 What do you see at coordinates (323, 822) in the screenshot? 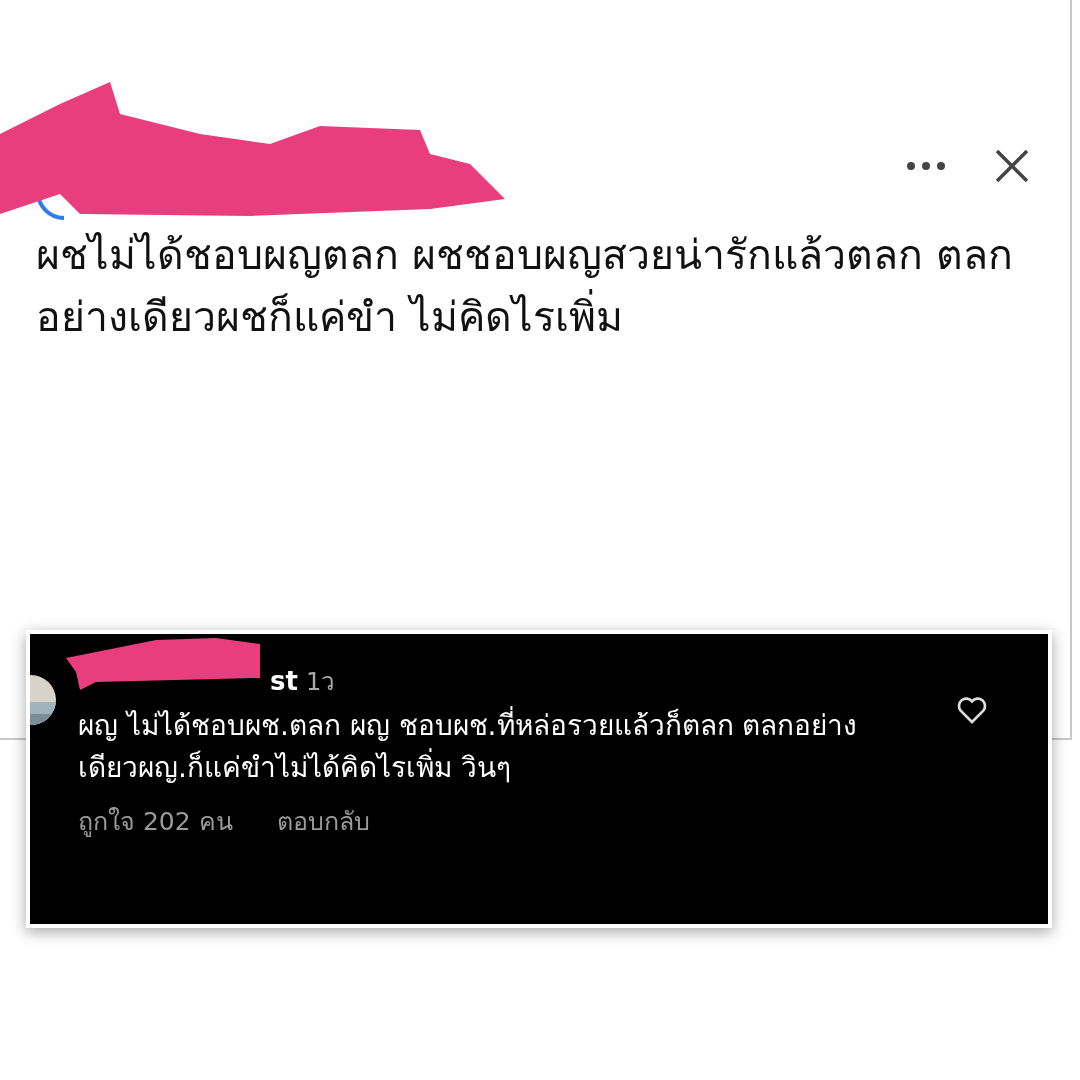
I see `reply-link: ตอบกลับ` at bounding box center [323, 822].